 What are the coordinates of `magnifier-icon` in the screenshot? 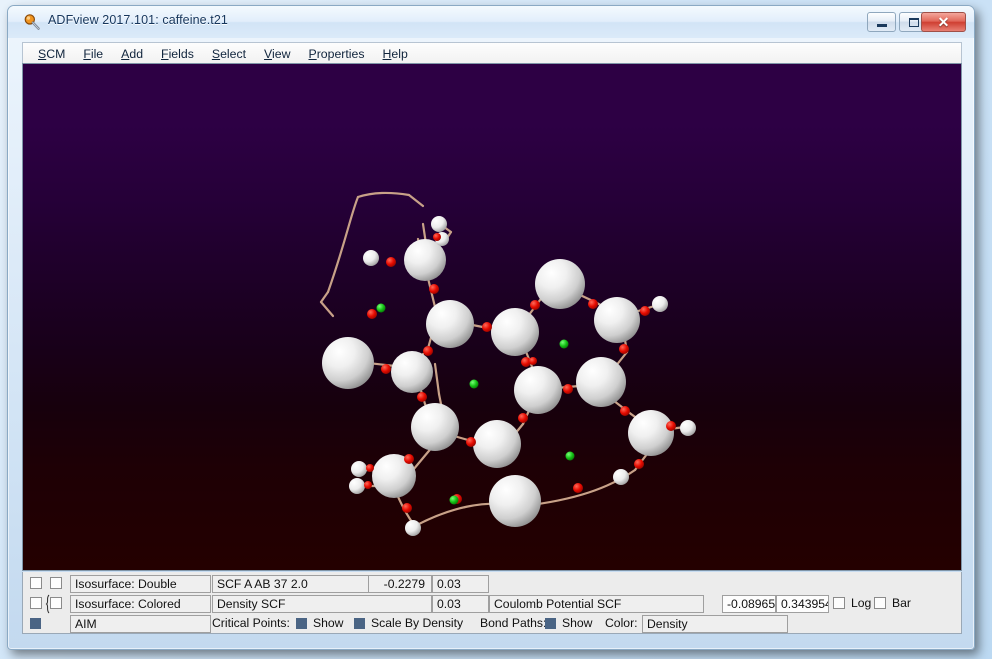 It's located at (32, 22).